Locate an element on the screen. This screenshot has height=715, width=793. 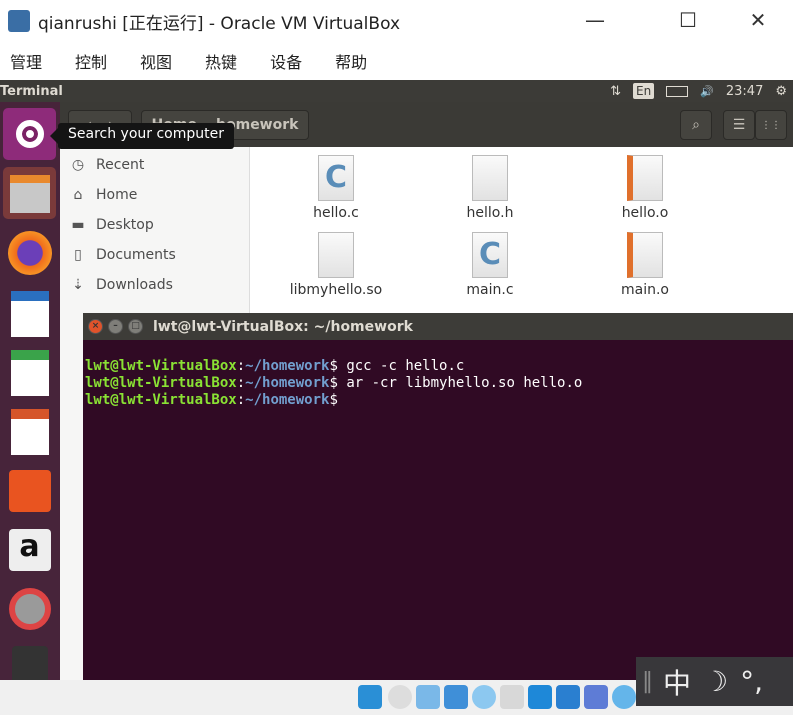
mouse-integration-icon is located at coordinates (624, 697).